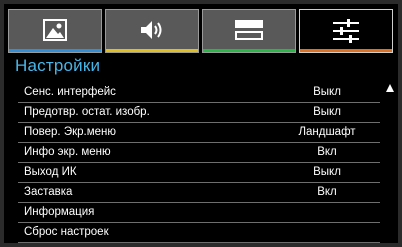 This screenshot has width=402, height=247. Describe the element at coordinates (249, 50) in the screenshot. I see `tab-display-stripe` at that location.